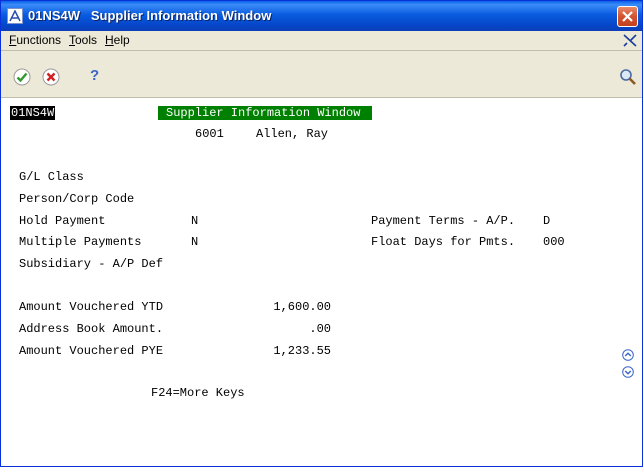  I want to click on menu-help: Help, so click(117, 40).